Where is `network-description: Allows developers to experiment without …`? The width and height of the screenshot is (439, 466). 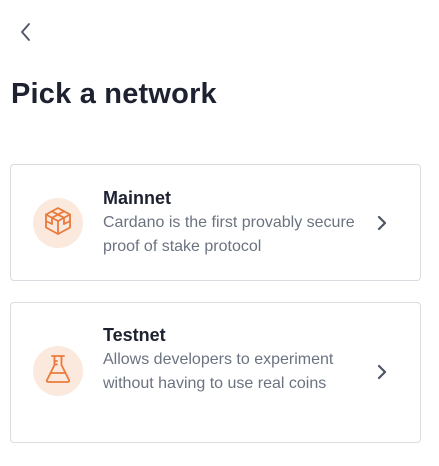
network-description: Allows developers to experiment without … is located at coordinates (218, 371).